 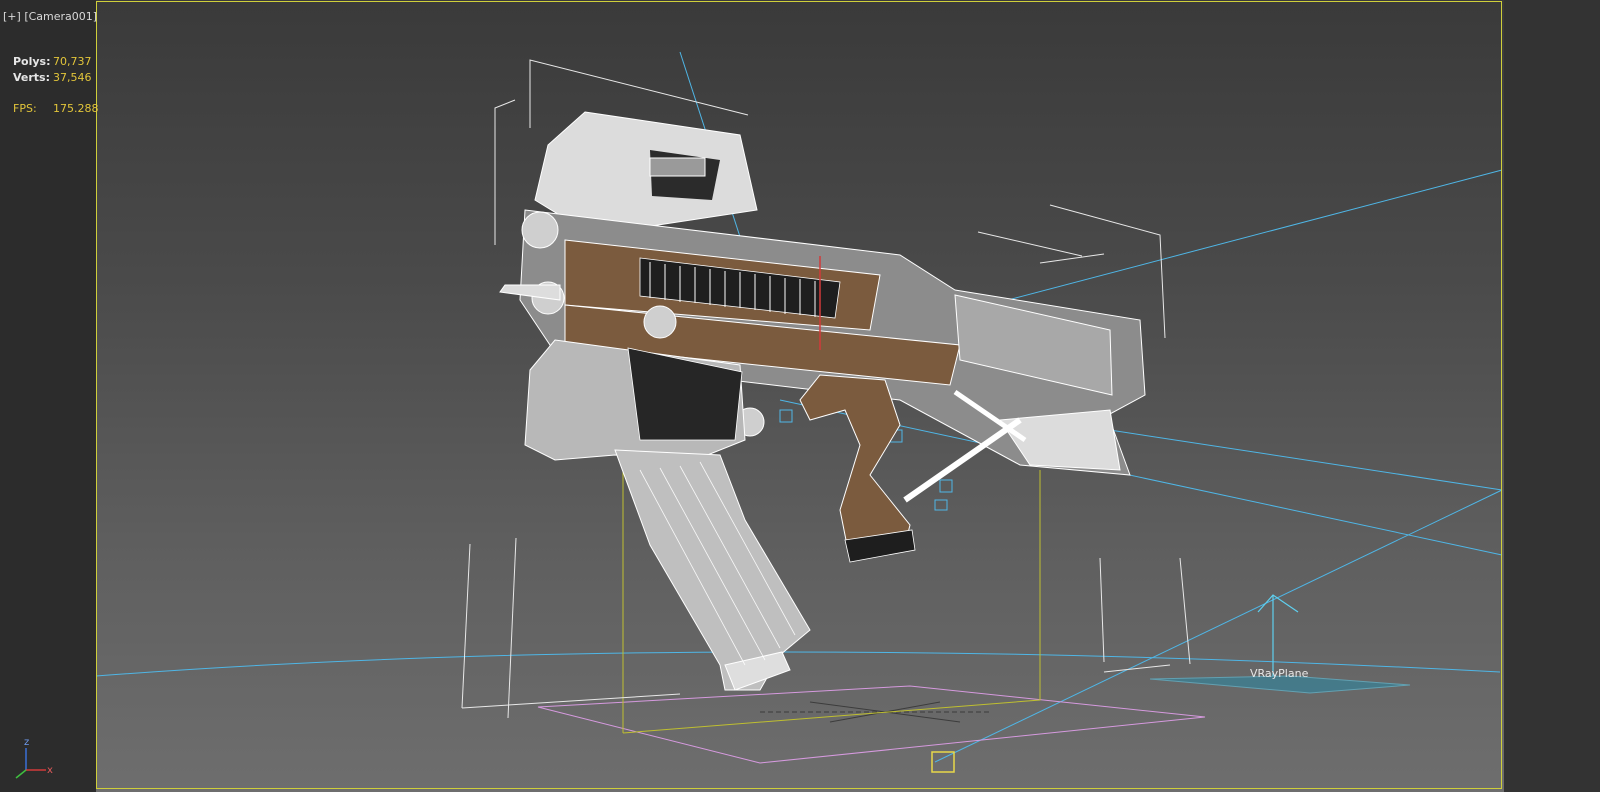 I want to click on axis-x-label: x, so click(x=50, y=770).